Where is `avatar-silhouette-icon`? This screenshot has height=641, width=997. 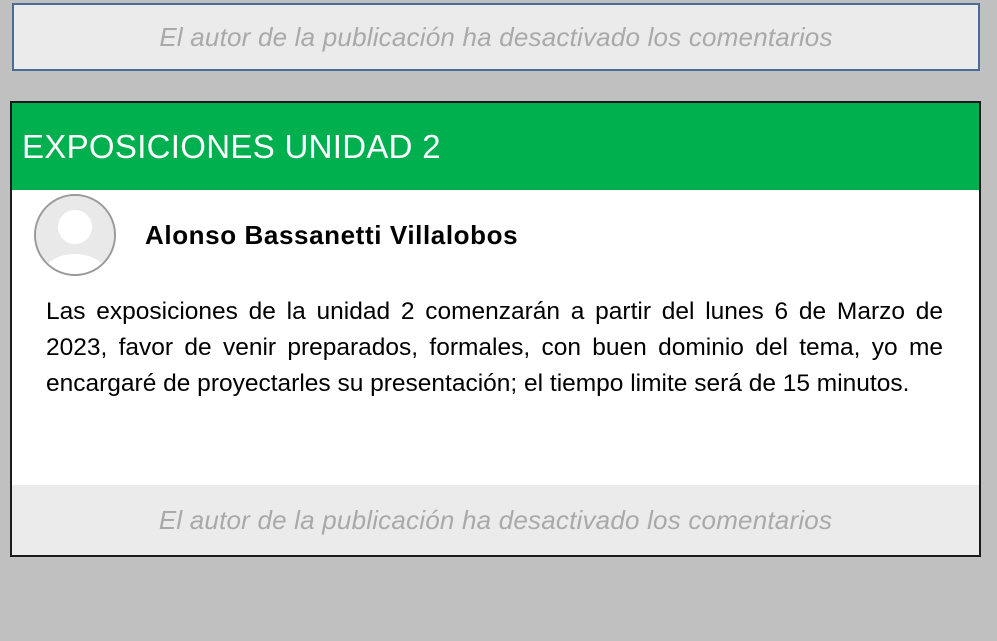
avatar-silhouette-icon is located at coordinates (75, 235).